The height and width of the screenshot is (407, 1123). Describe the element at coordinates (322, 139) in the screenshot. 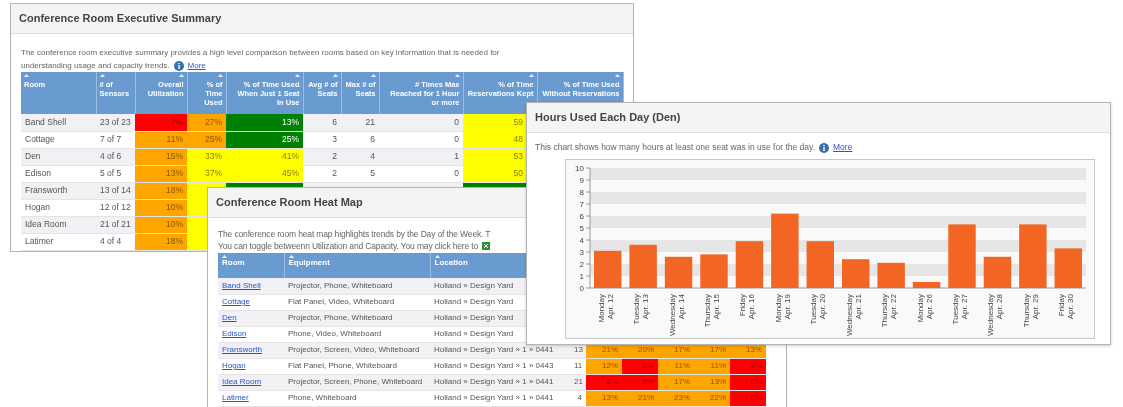

I see `table-cell: 3` at that location.